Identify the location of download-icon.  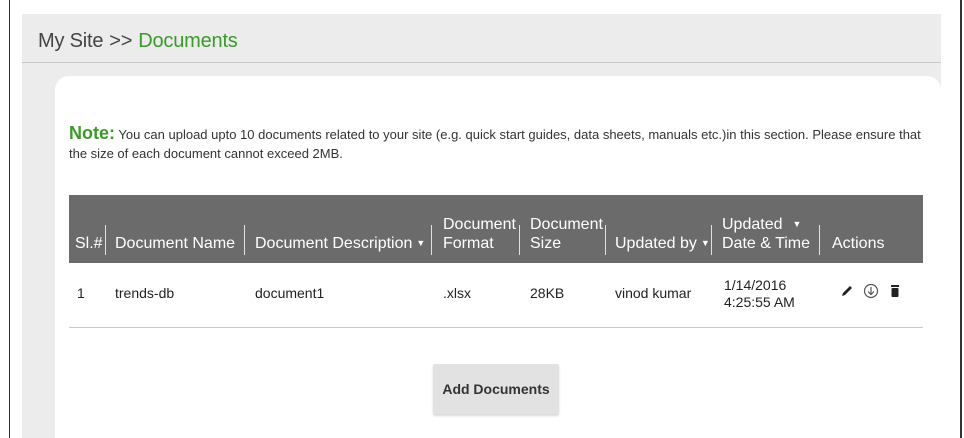
(871, 291).